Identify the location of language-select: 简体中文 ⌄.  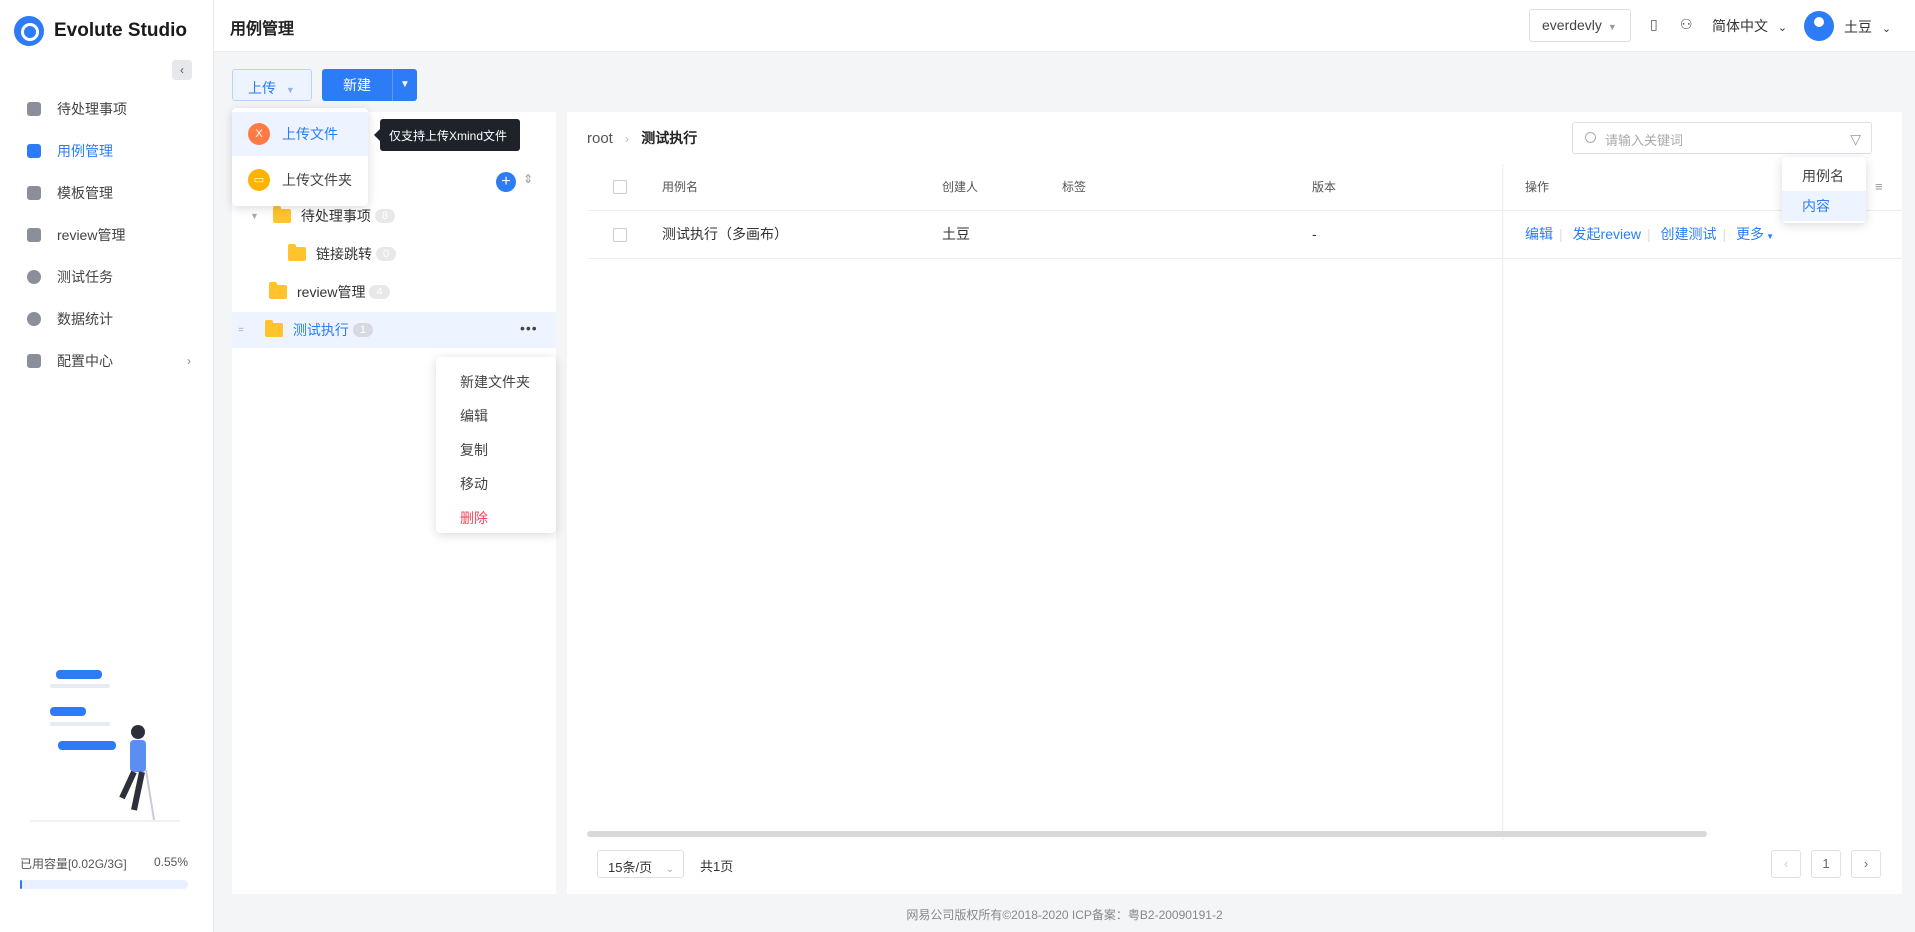
(1749, 26).